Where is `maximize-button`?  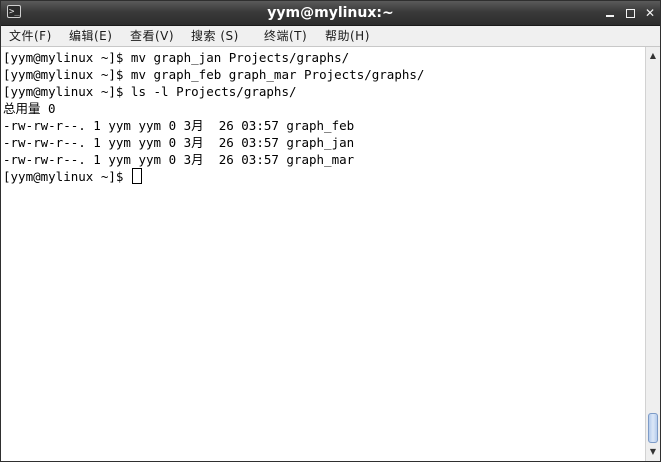
maximize-button is located at coordinates (630, 13).